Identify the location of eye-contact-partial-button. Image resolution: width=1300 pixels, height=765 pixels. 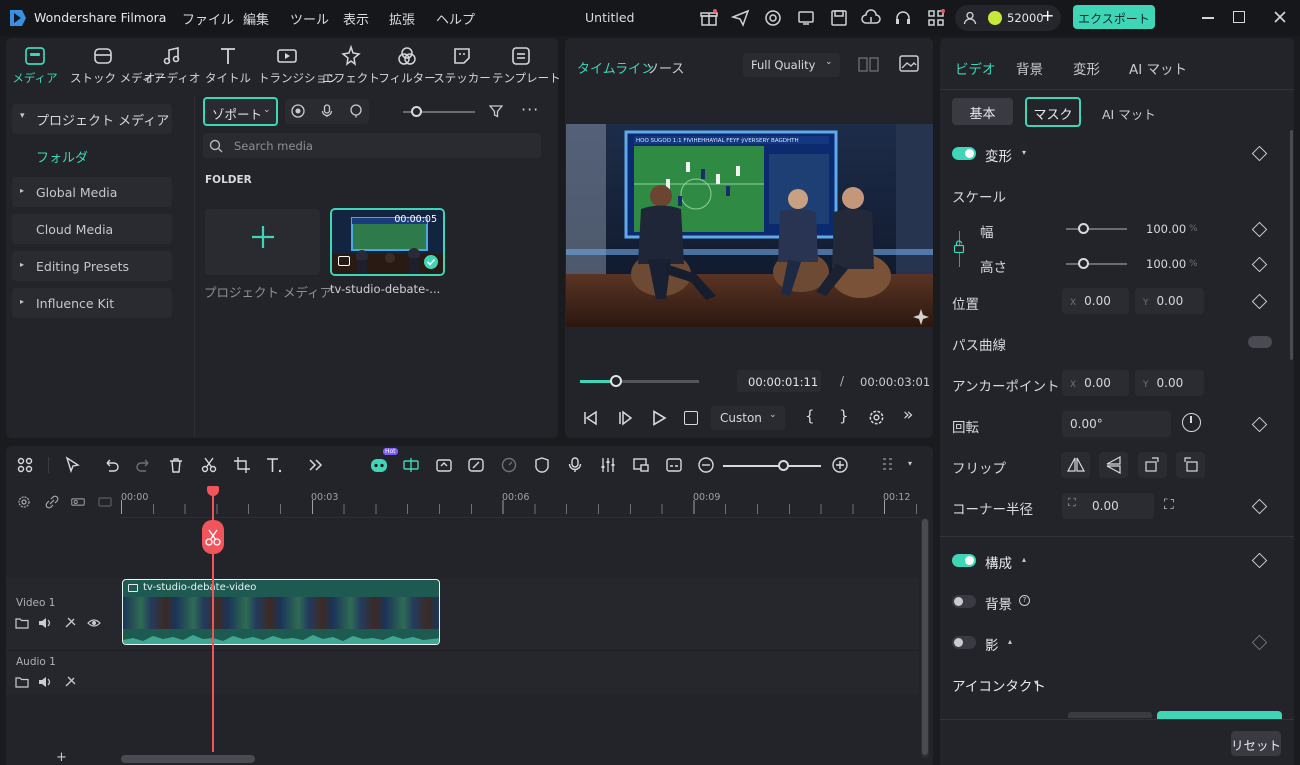
(1219, 715).